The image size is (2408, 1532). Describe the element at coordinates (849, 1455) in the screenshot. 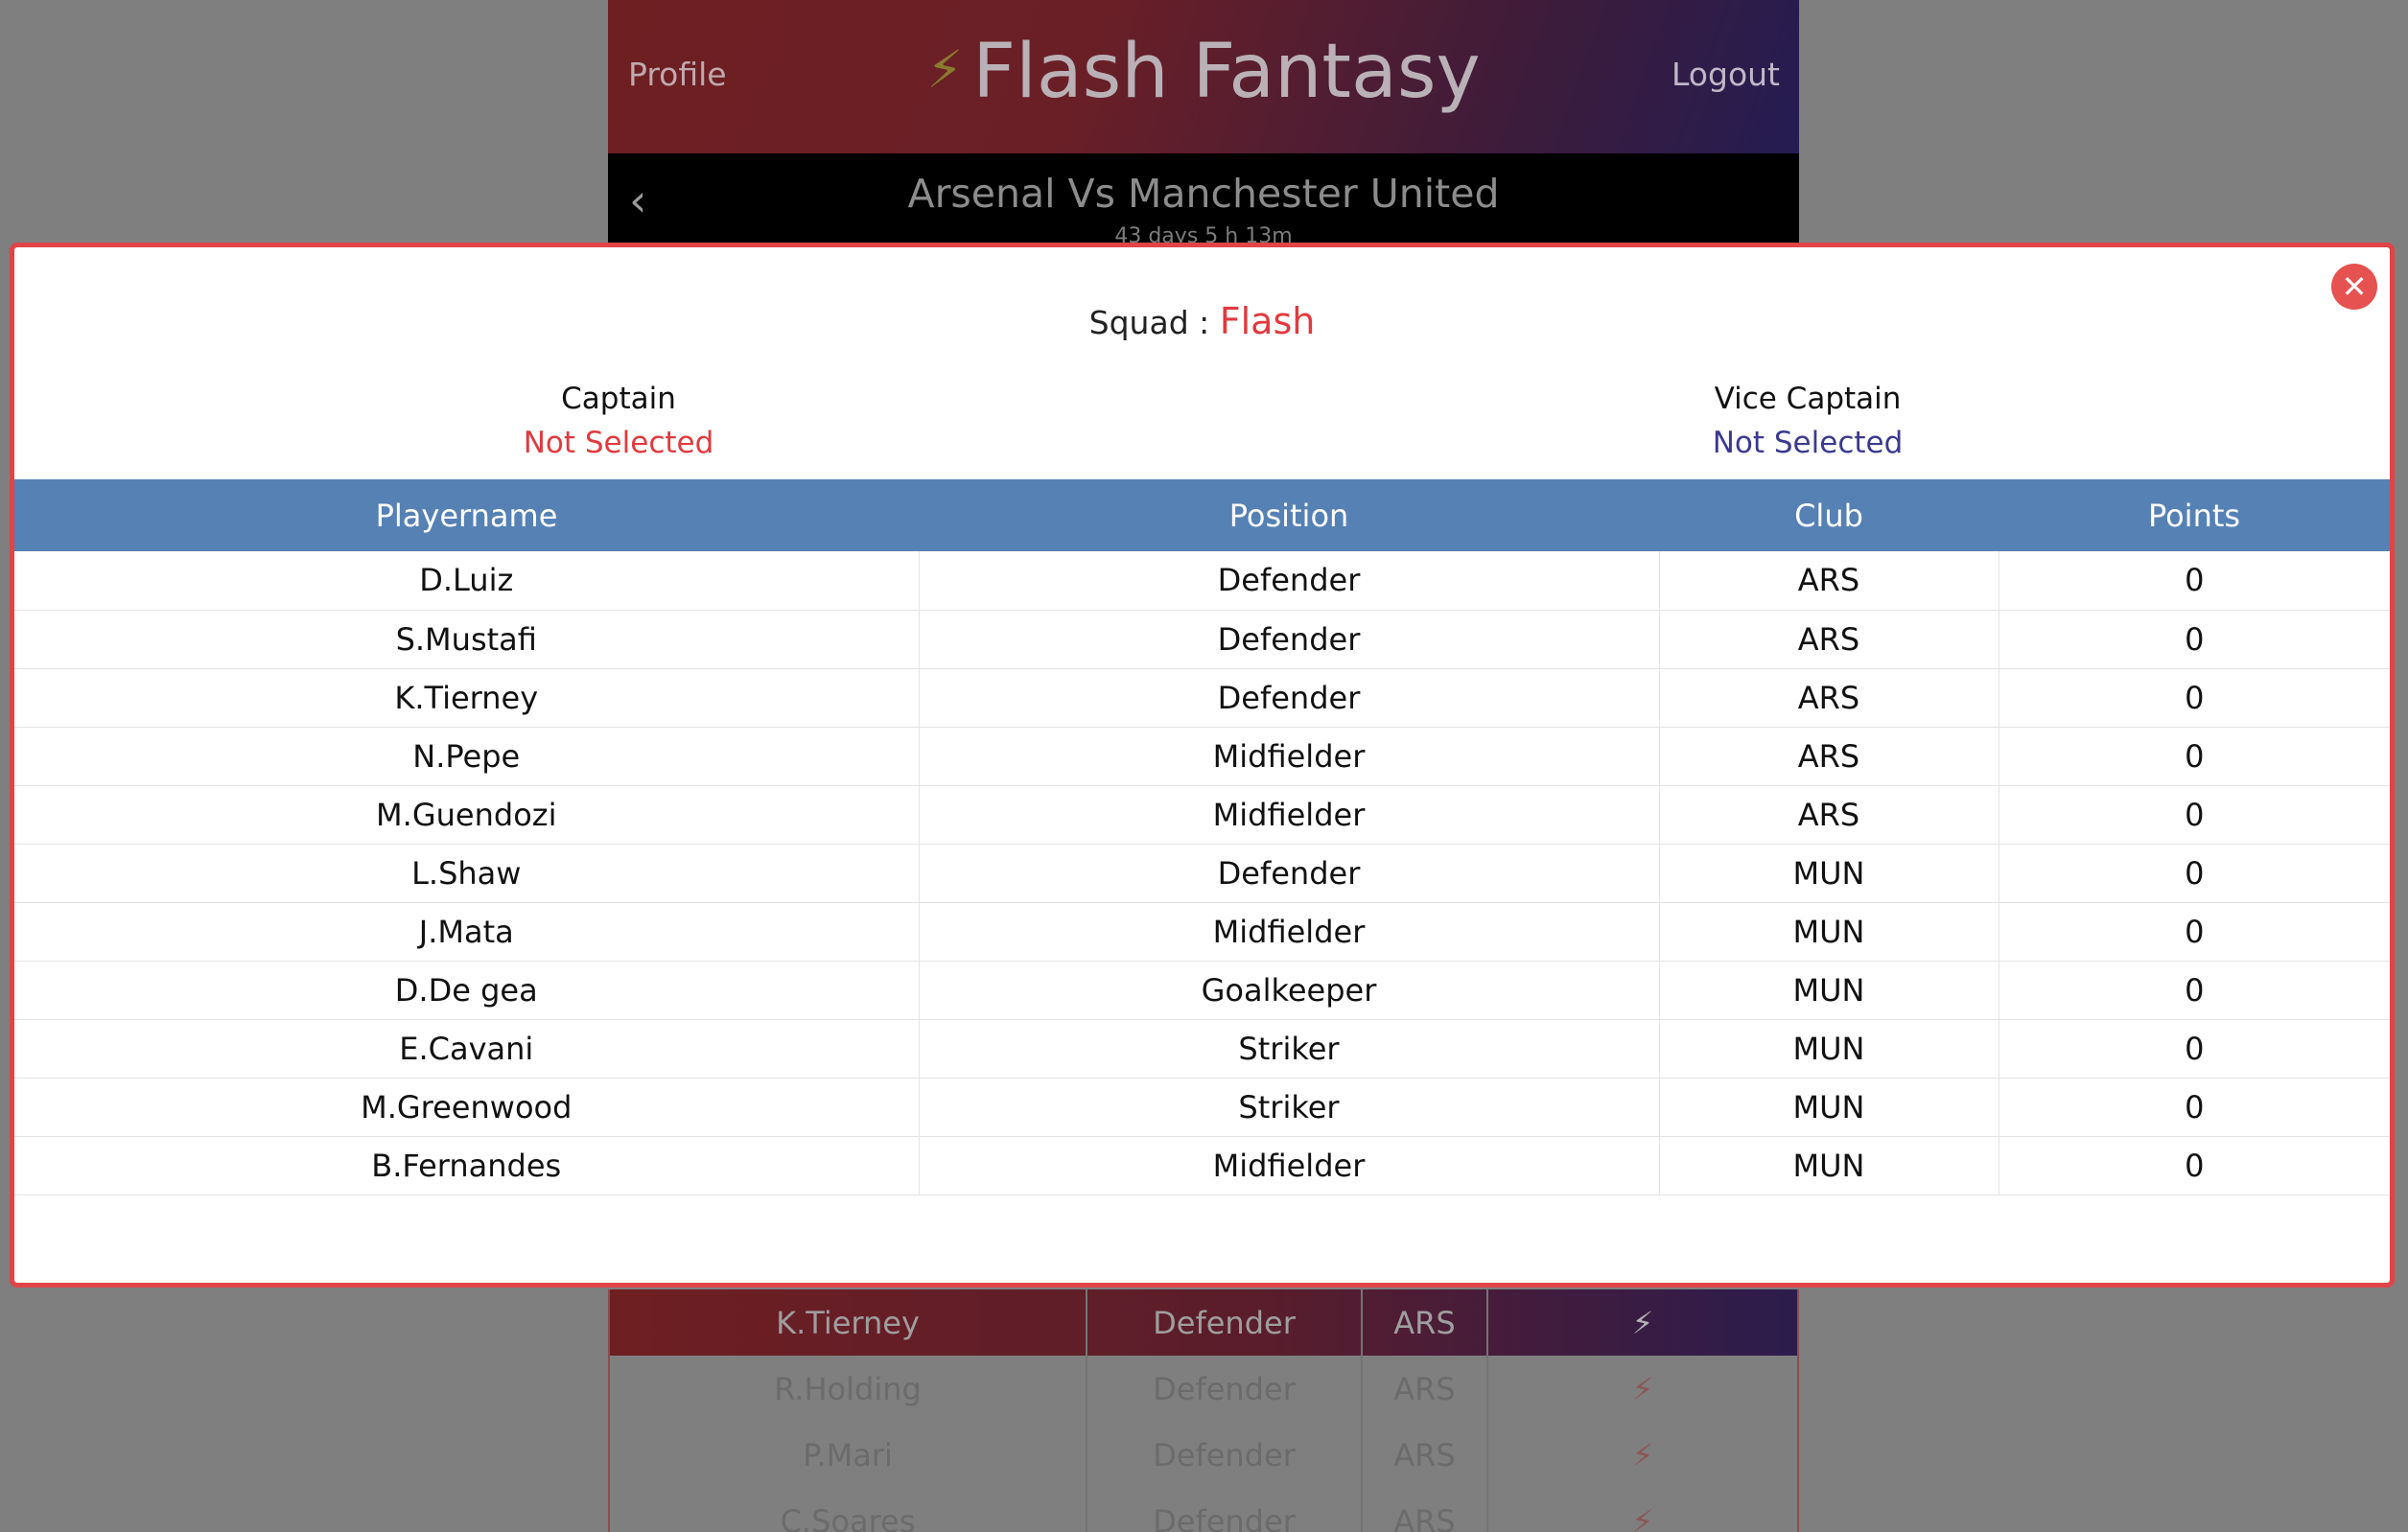

I see `player-name: P.Mari` at that location.